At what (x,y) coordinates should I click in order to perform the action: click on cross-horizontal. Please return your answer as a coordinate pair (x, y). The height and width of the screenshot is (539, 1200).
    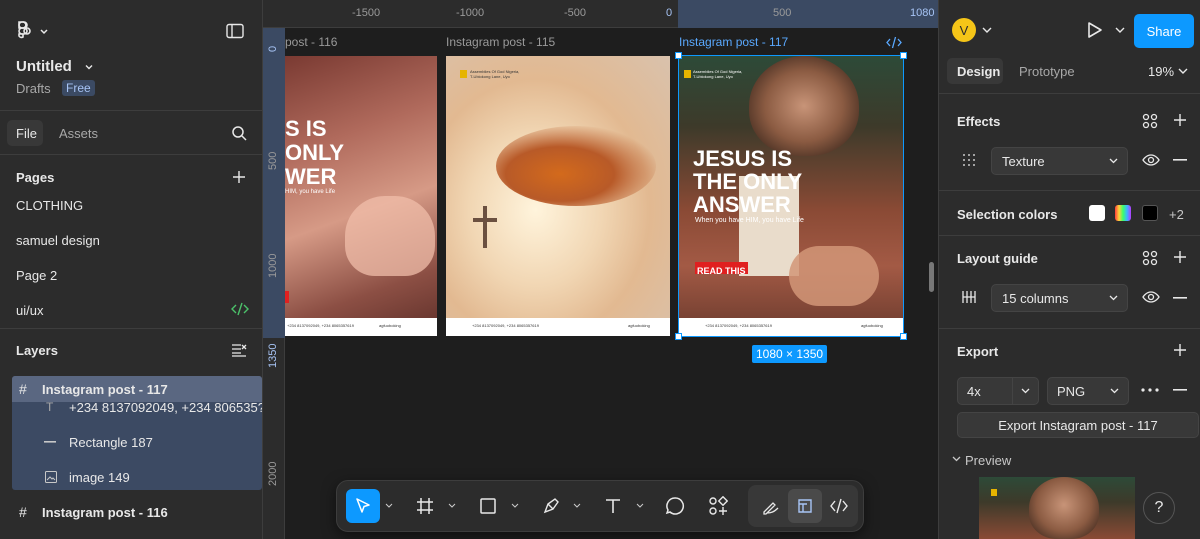
    Looking at the image, I should click on (485, 220).